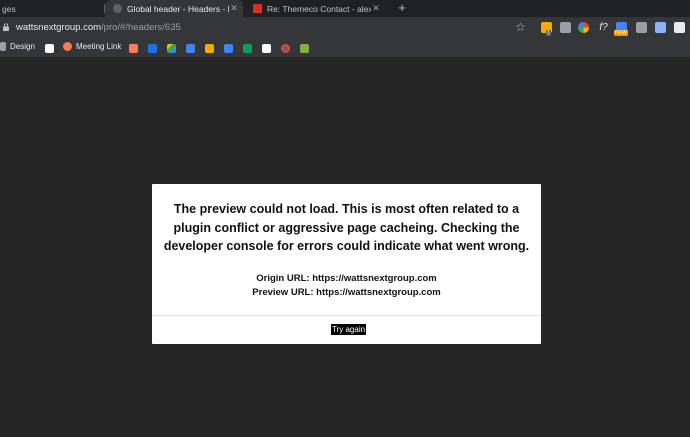 The image size is (690, 437). I want to click on tab-title: Re: Themeco Contact - alex@al, so click(319, 8).